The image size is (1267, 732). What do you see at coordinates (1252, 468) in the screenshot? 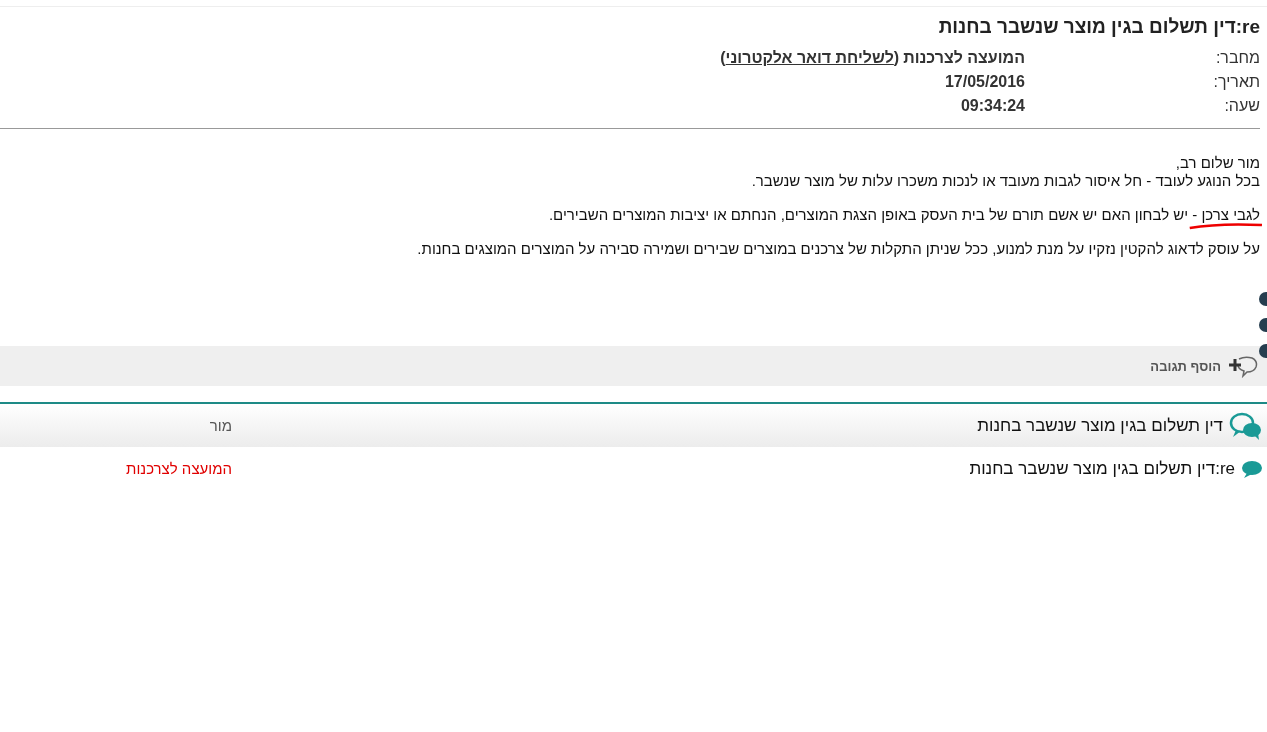
I see `chat-bubble-icon` at bounding box center [1252, 468].